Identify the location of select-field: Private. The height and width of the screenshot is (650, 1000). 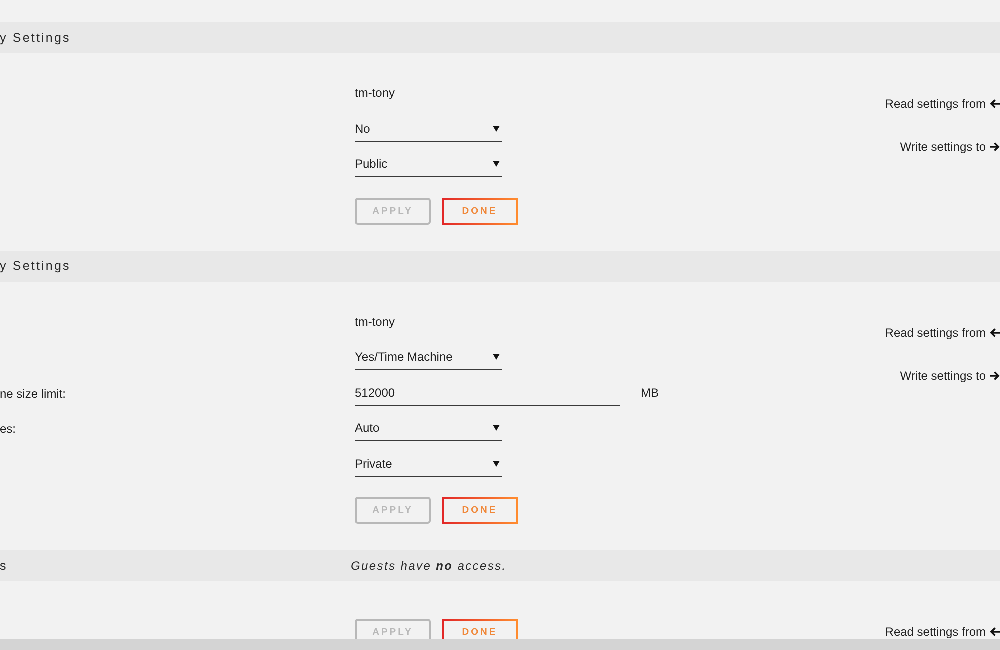
(428, 466).